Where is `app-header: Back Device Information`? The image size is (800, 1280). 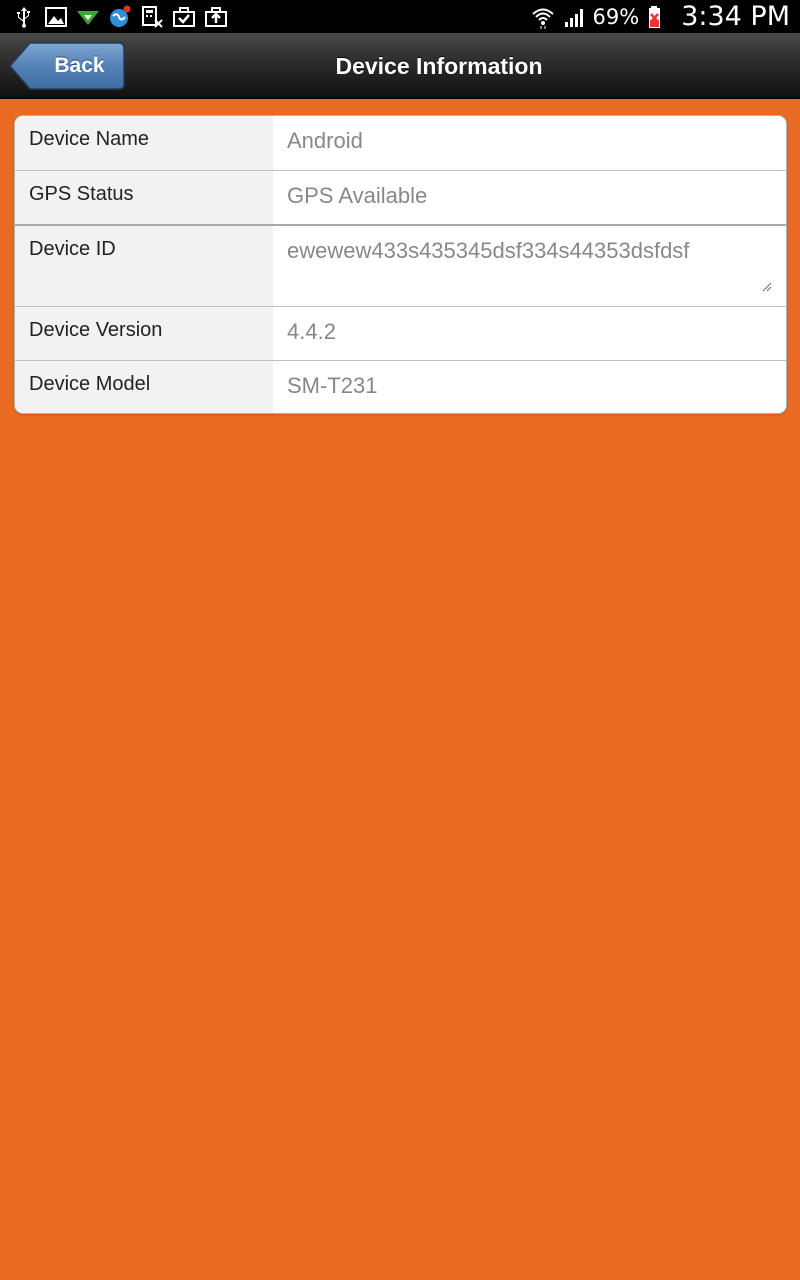 app-header: Back Device Information is located at coordinates (400, 66).